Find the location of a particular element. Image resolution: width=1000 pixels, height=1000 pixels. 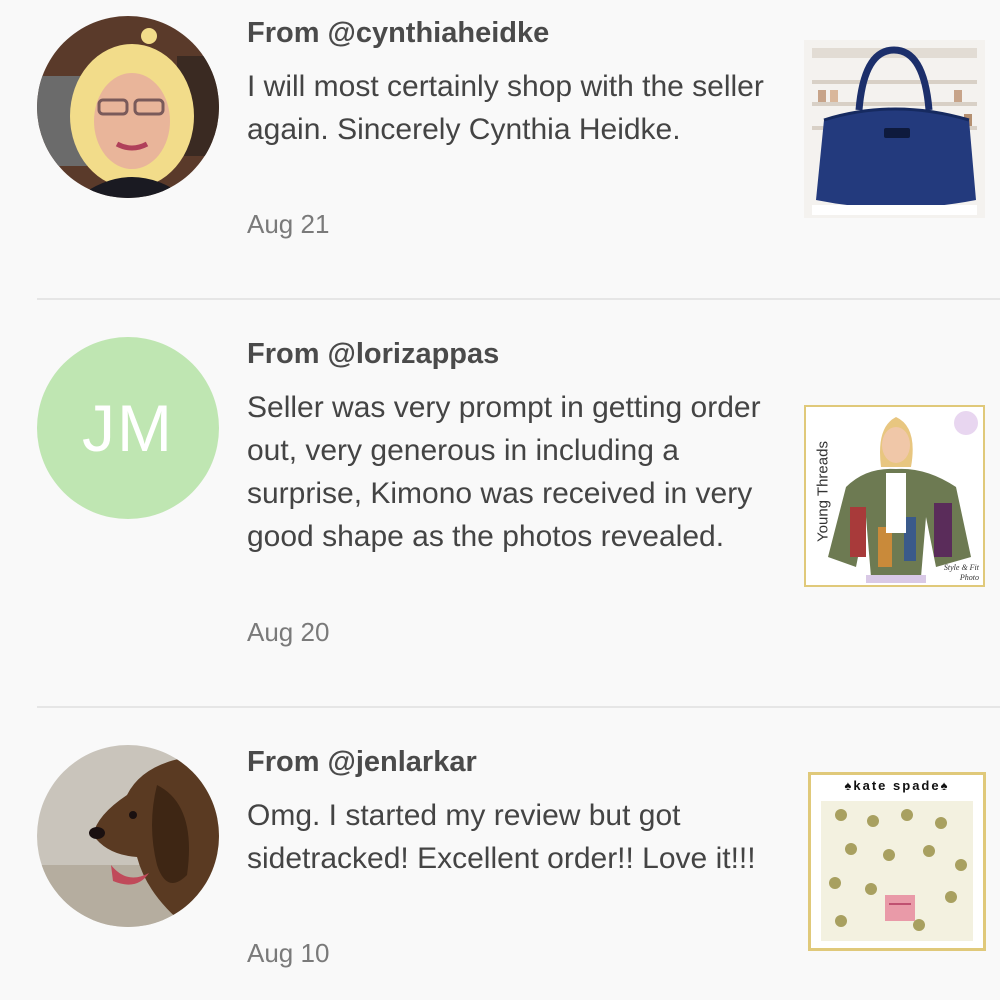

thumb-caption: Young Threads is located at coordinates (823, 491).